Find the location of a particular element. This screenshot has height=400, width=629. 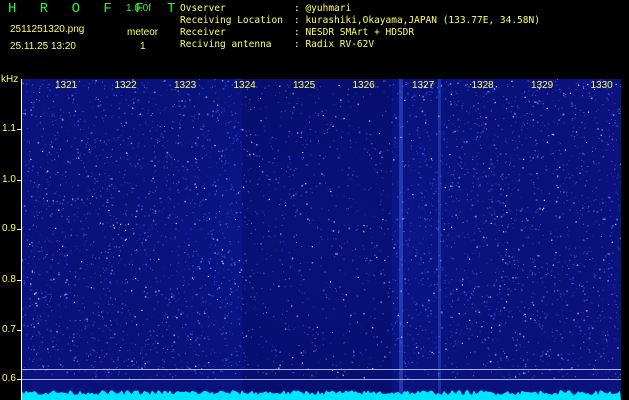

x-tick-label: 1321 is located at coordinates (66, 85).